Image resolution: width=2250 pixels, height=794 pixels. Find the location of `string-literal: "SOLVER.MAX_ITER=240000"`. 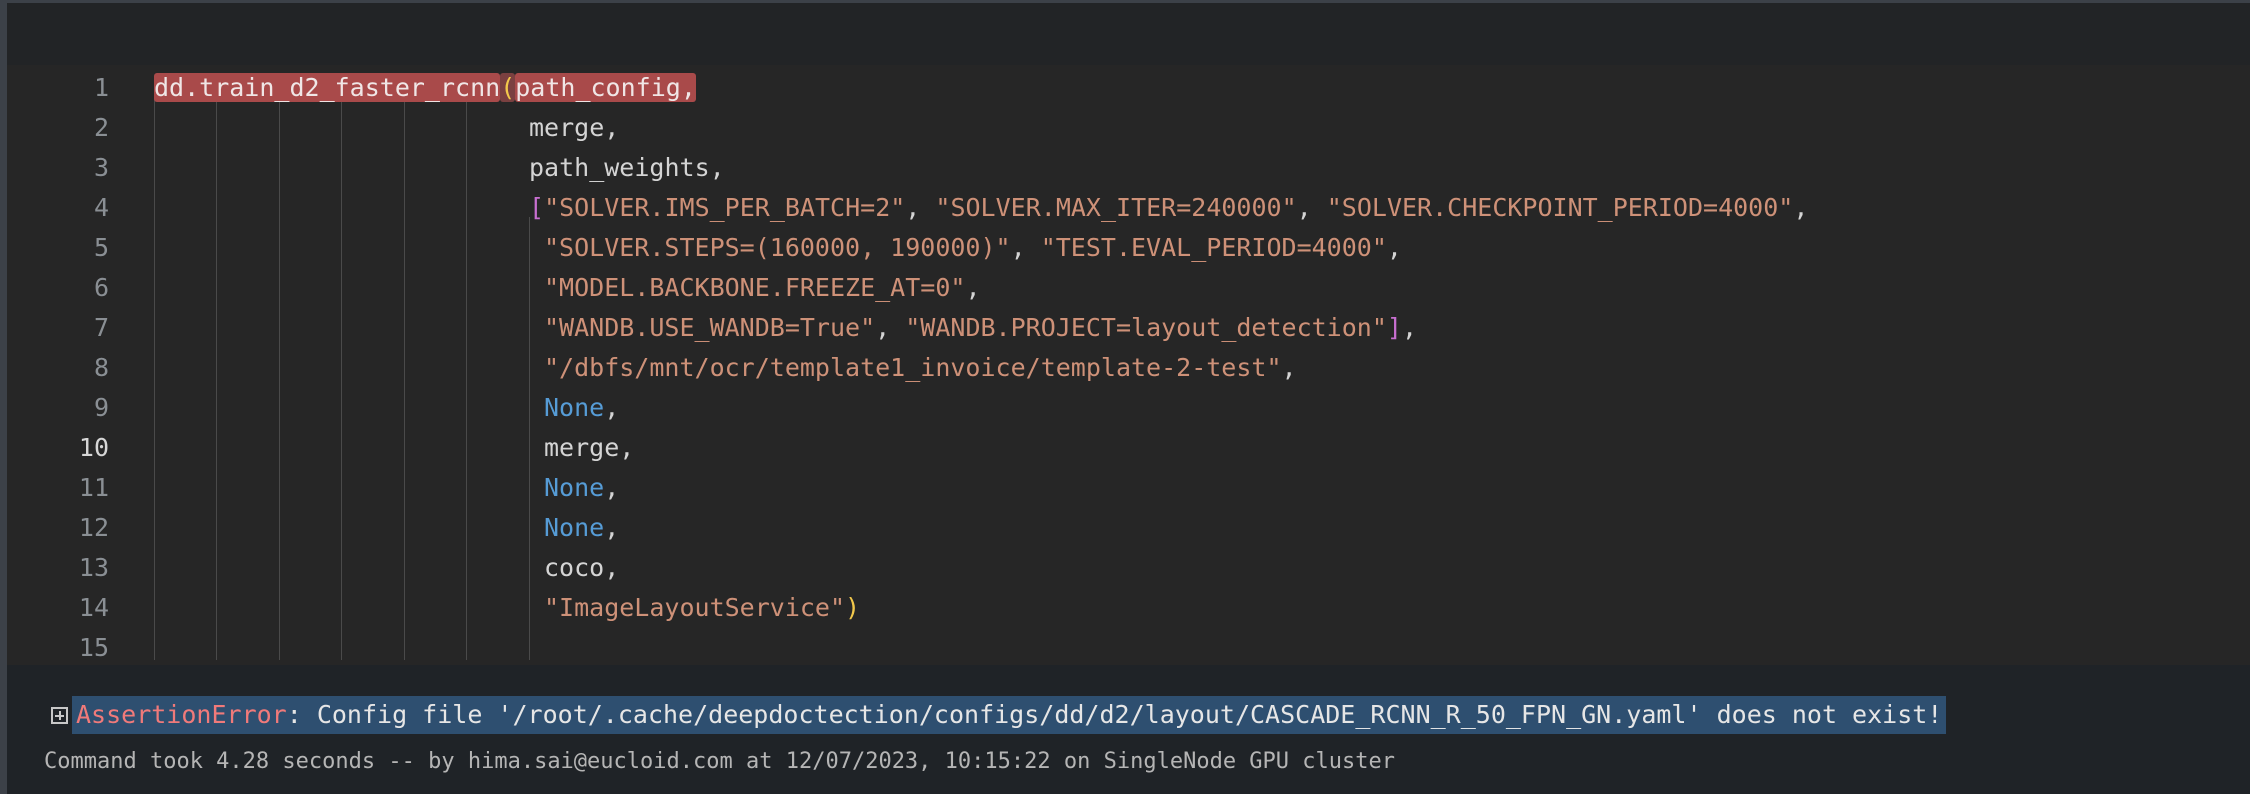

string-literal: "SOLVER.MAX_ITER=240000" is located at coordinates (1116, 207).